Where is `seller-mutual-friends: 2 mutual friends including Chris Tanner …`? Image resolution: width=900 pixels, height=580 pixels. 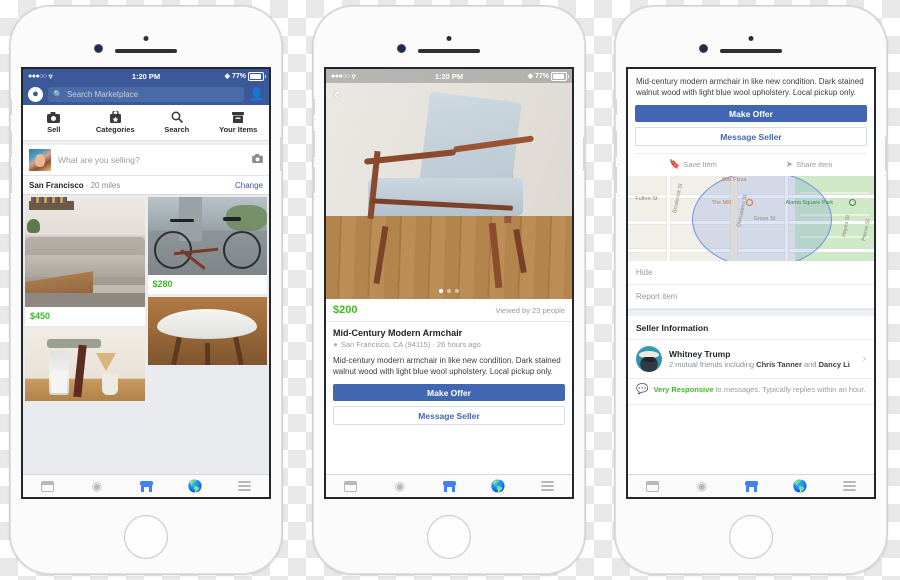 seller-mutual-friends: 2 mutual friends including Chris Tanner … is located at coordinates (762, 365).